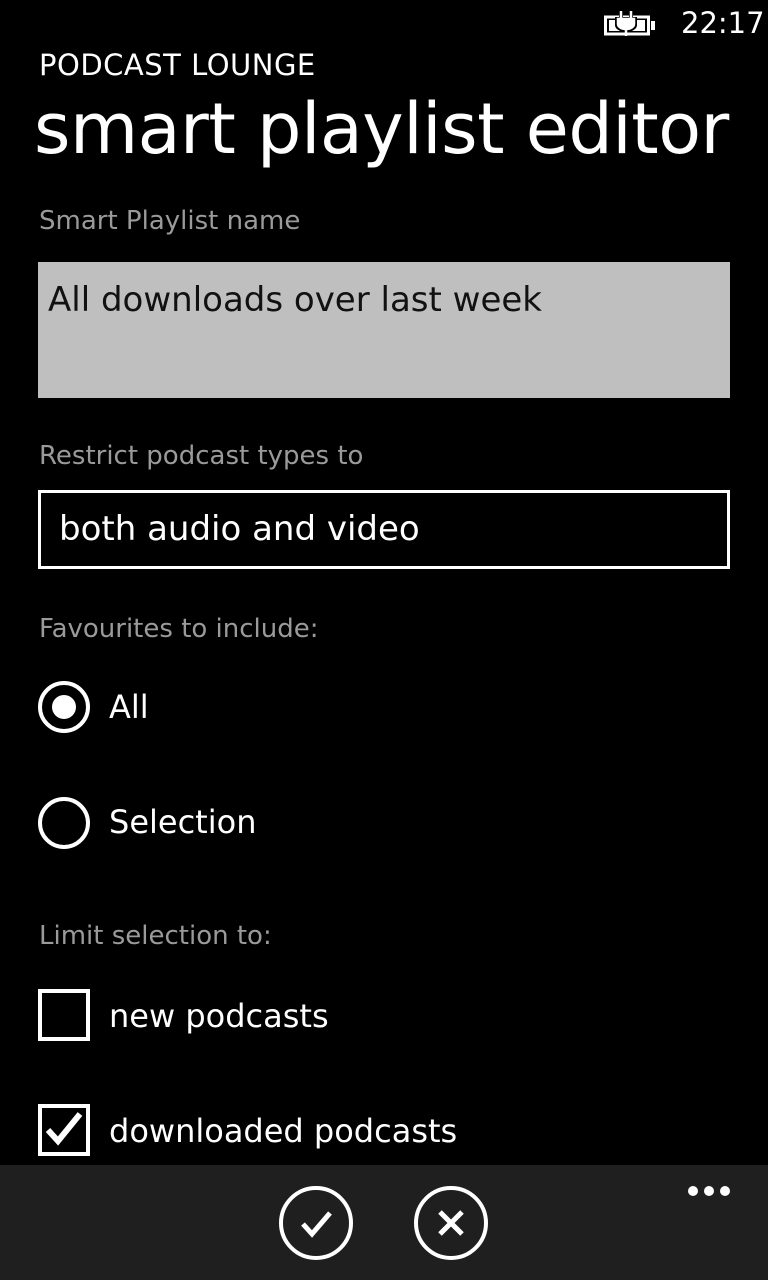 Image resolution: width=768 pixels, height=1280 pixels. I want to click on type-label: Restrict podcast types to, so click(201, 456).